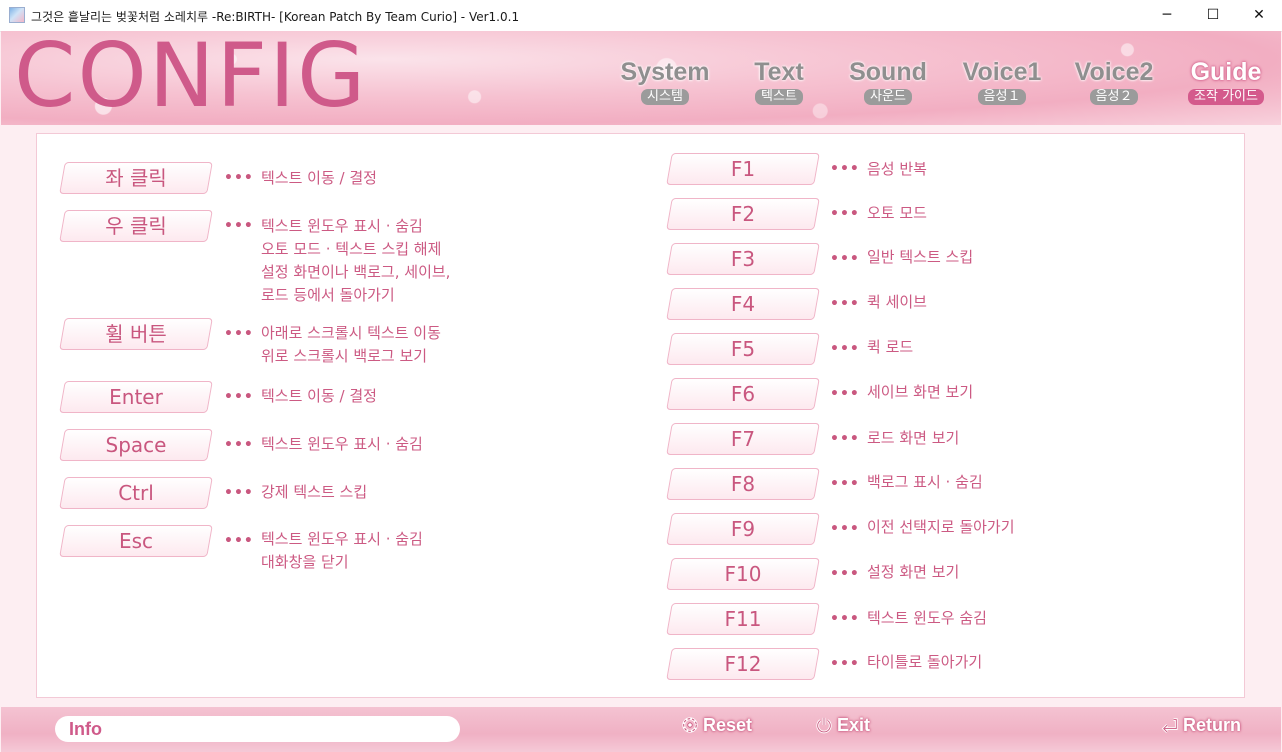  I want to click on guide-description: 퀵 로드, so click(890, 347).